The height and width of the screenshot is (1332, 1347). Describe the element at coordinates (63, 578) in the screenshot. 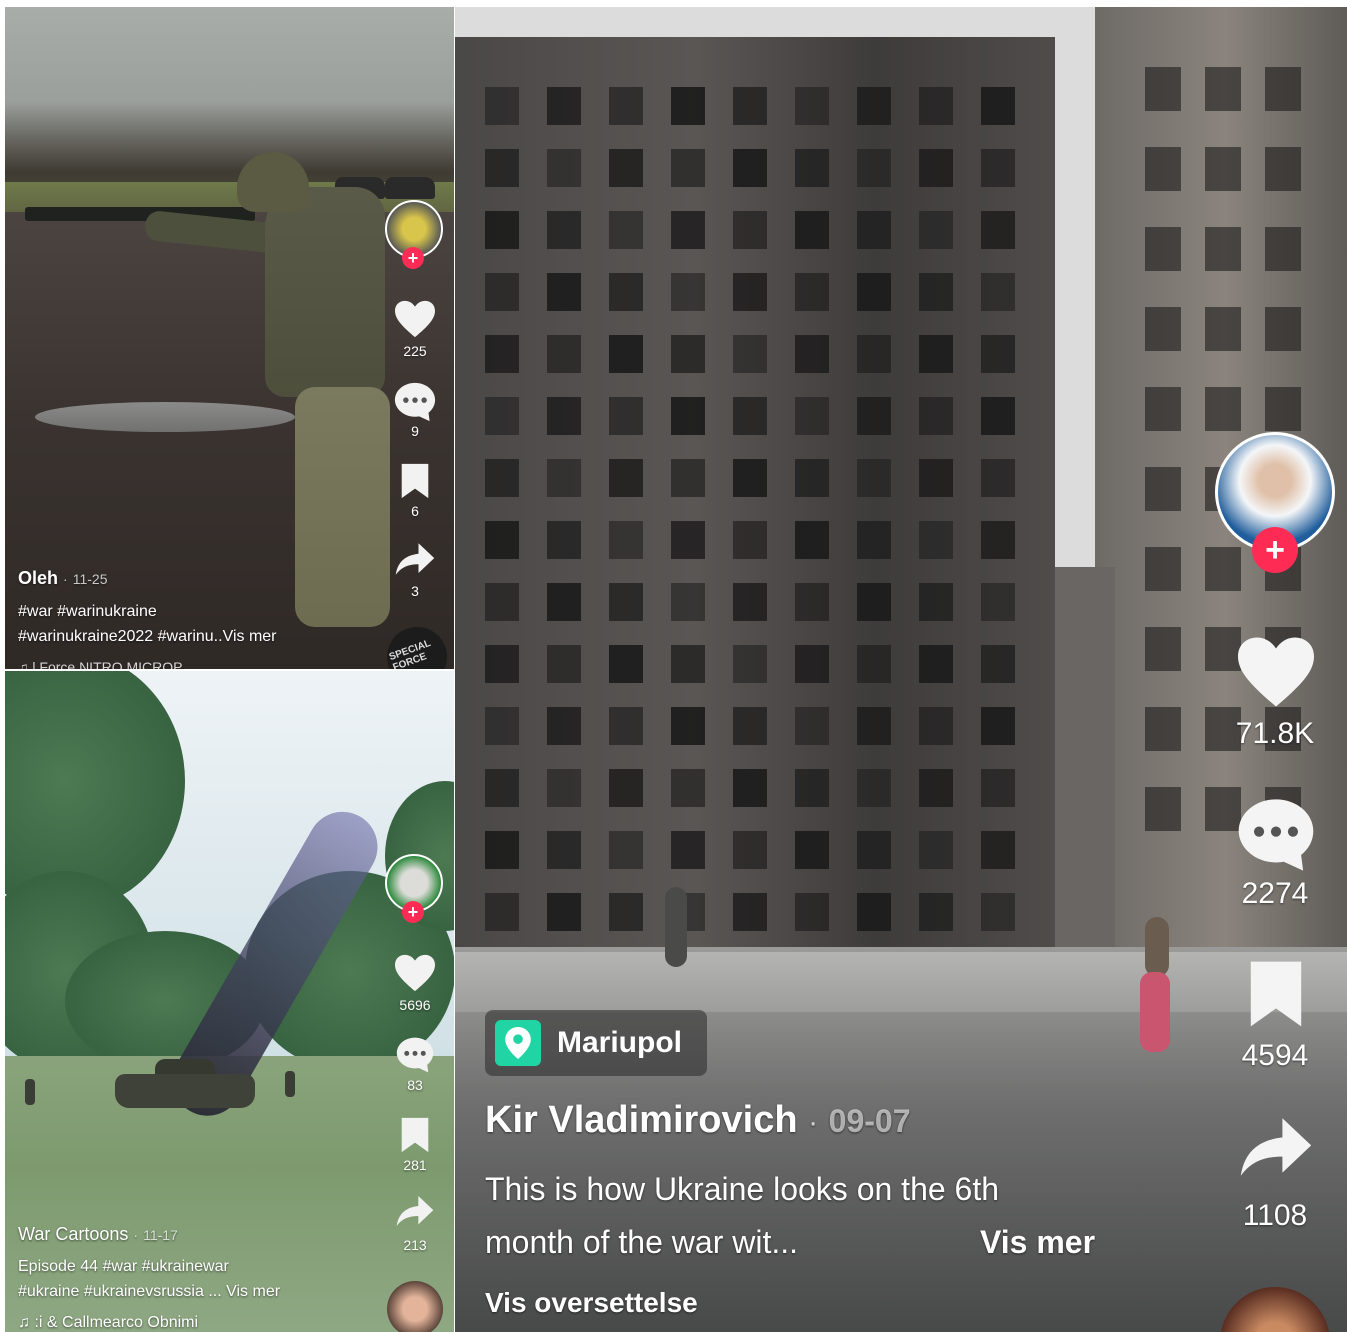

I see `username: Oleh · 11-25` at that location.